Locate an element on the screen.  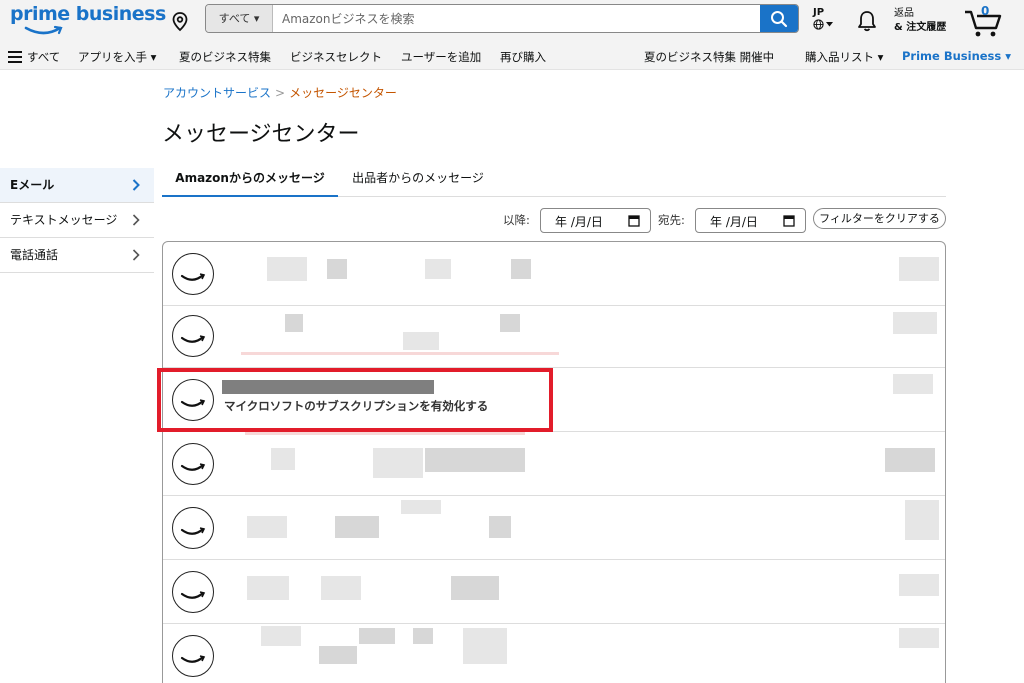
clear-filter-button: フィルターをクリアする is located at coordinates (879, 218).